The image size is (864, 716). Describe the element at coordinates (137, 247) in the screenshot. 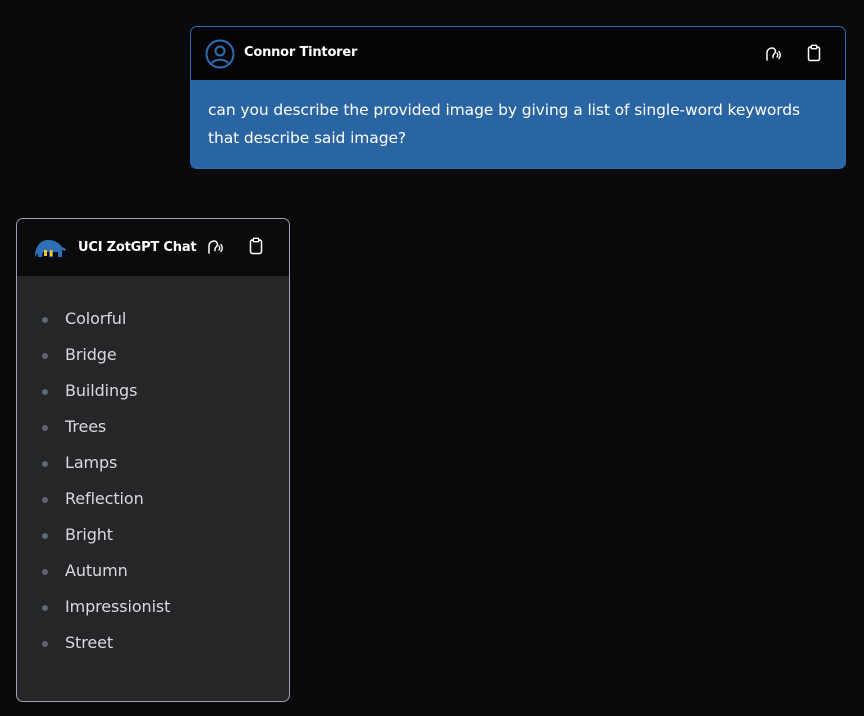

I see `bot-name: UCI ZotGPT Chat` at that location.